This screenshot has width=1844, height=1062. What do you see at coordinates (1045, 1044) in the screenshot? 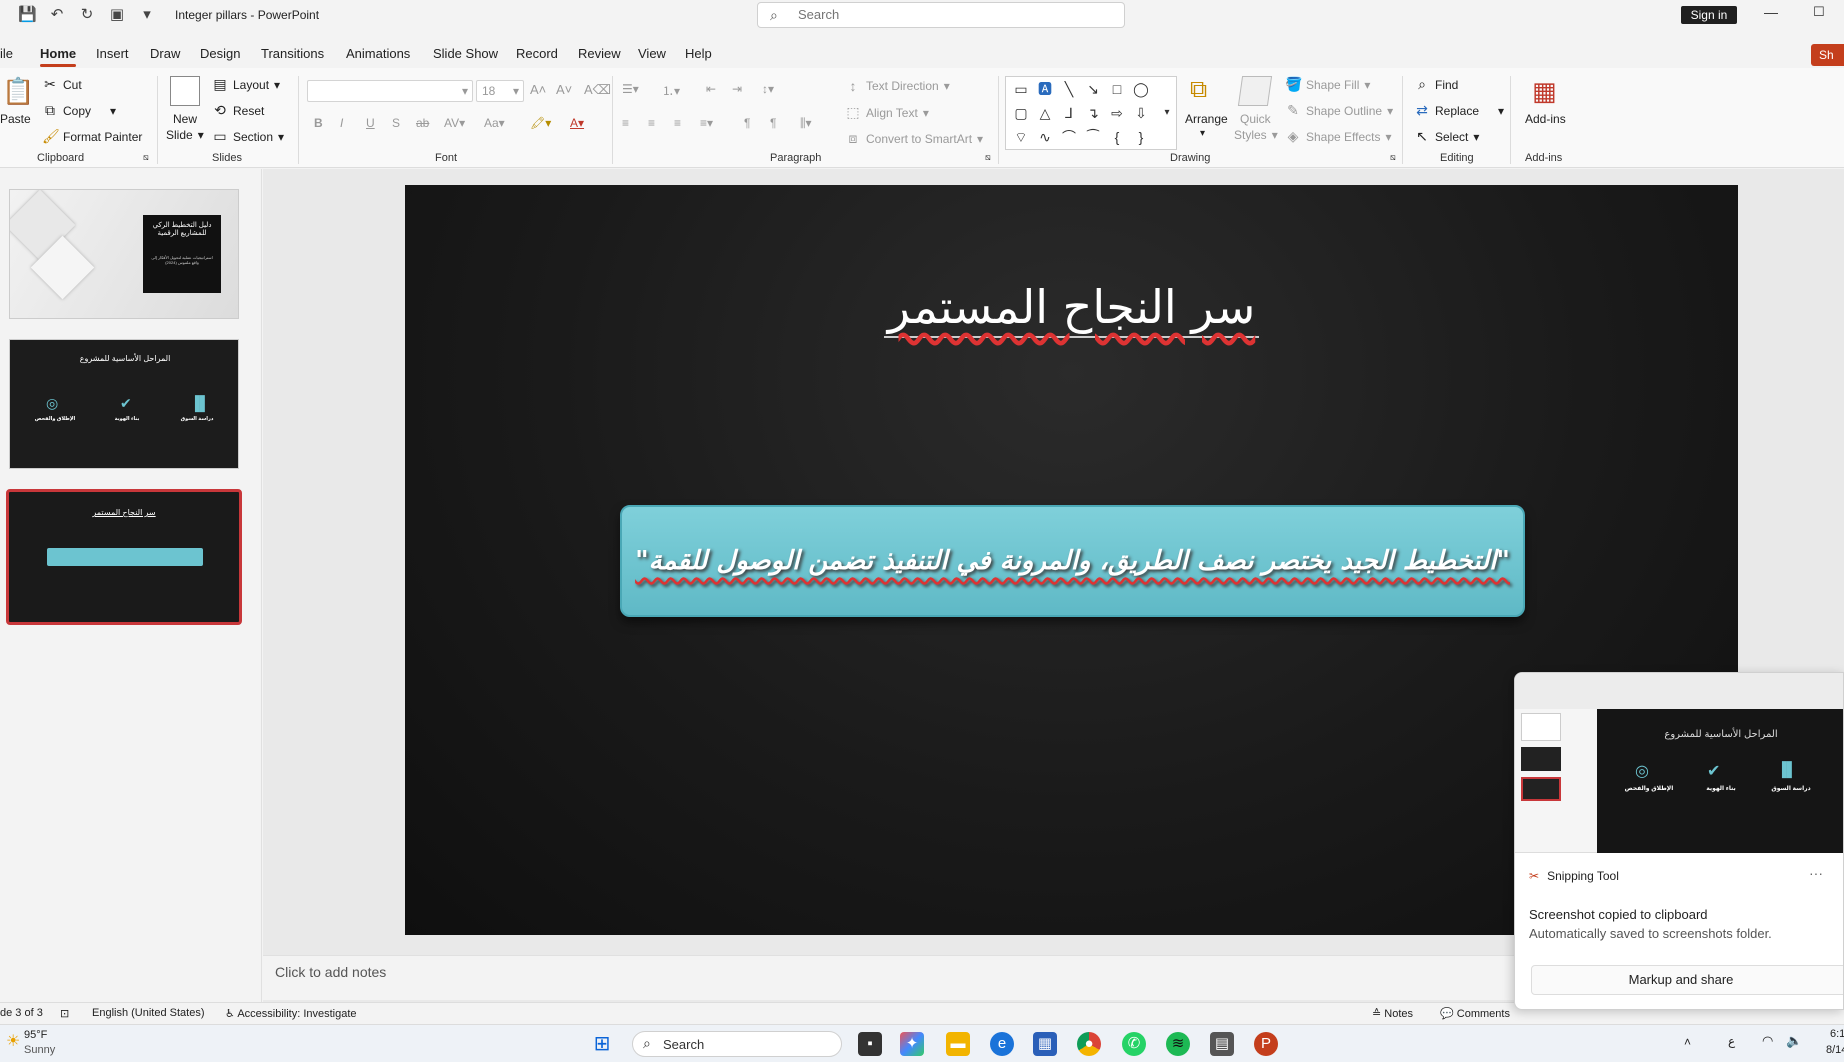
I see `store-icon: ▦` at bounding box center [1045, 1044].